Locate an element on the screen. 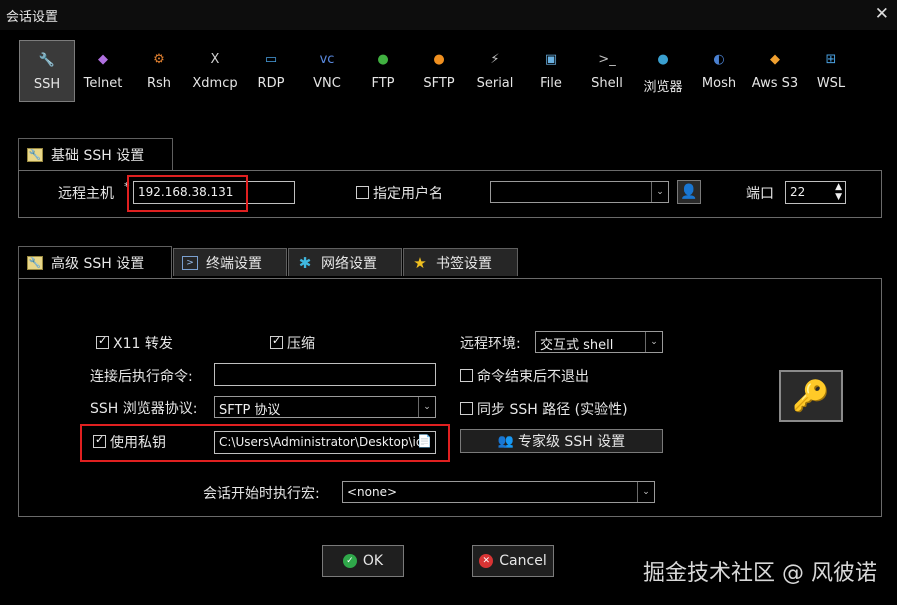 The width and height of the screenshot is (897, 605). port-spinner: 22 ▲ ▼ is located at coordinates (815, 192).